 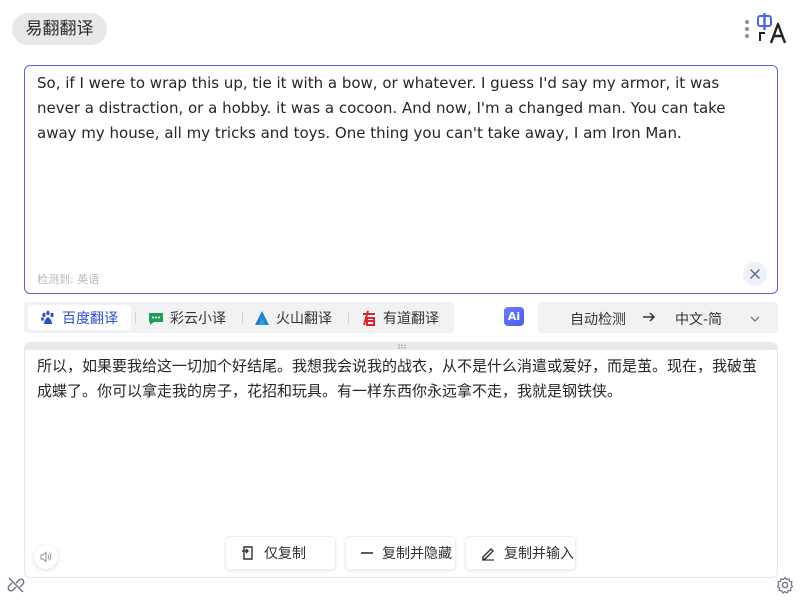 I want to click on tab-volcano: 火山翻译, so click(x=293, y=317).